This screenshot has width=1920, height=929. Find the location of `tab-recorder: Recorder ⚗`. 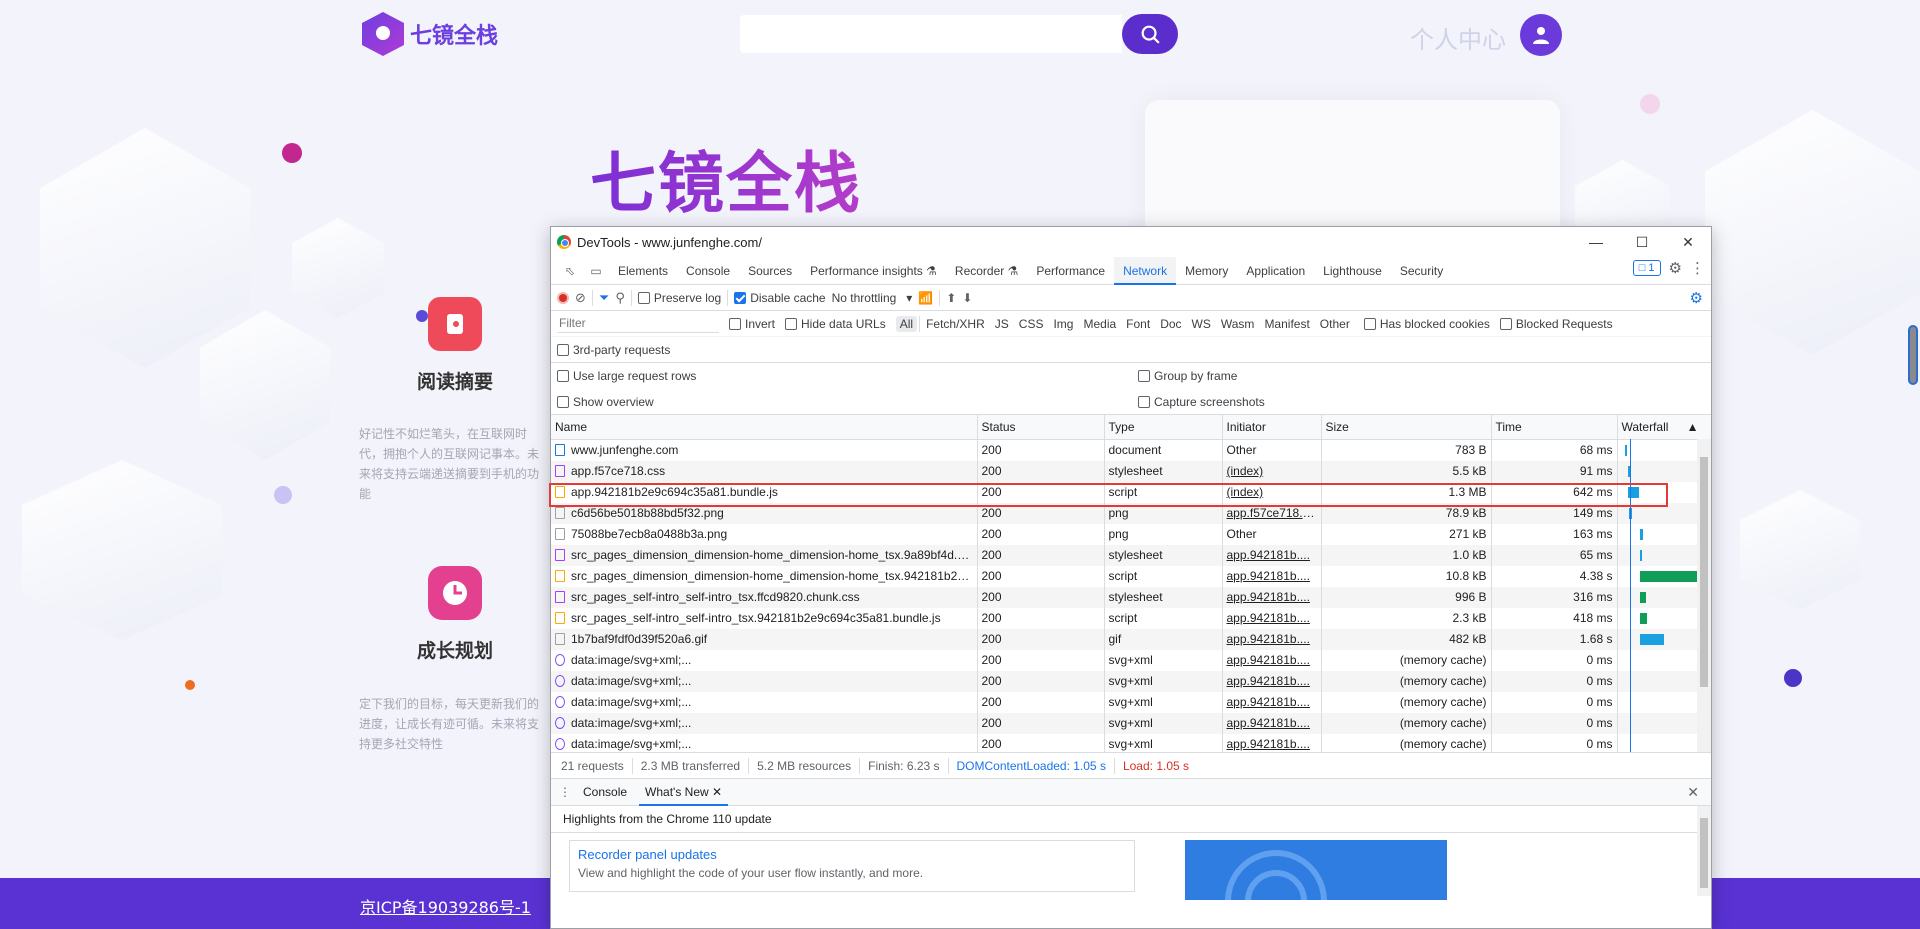

tab-recorder: Recorder ⚗ is located at coordinates (986, 271).